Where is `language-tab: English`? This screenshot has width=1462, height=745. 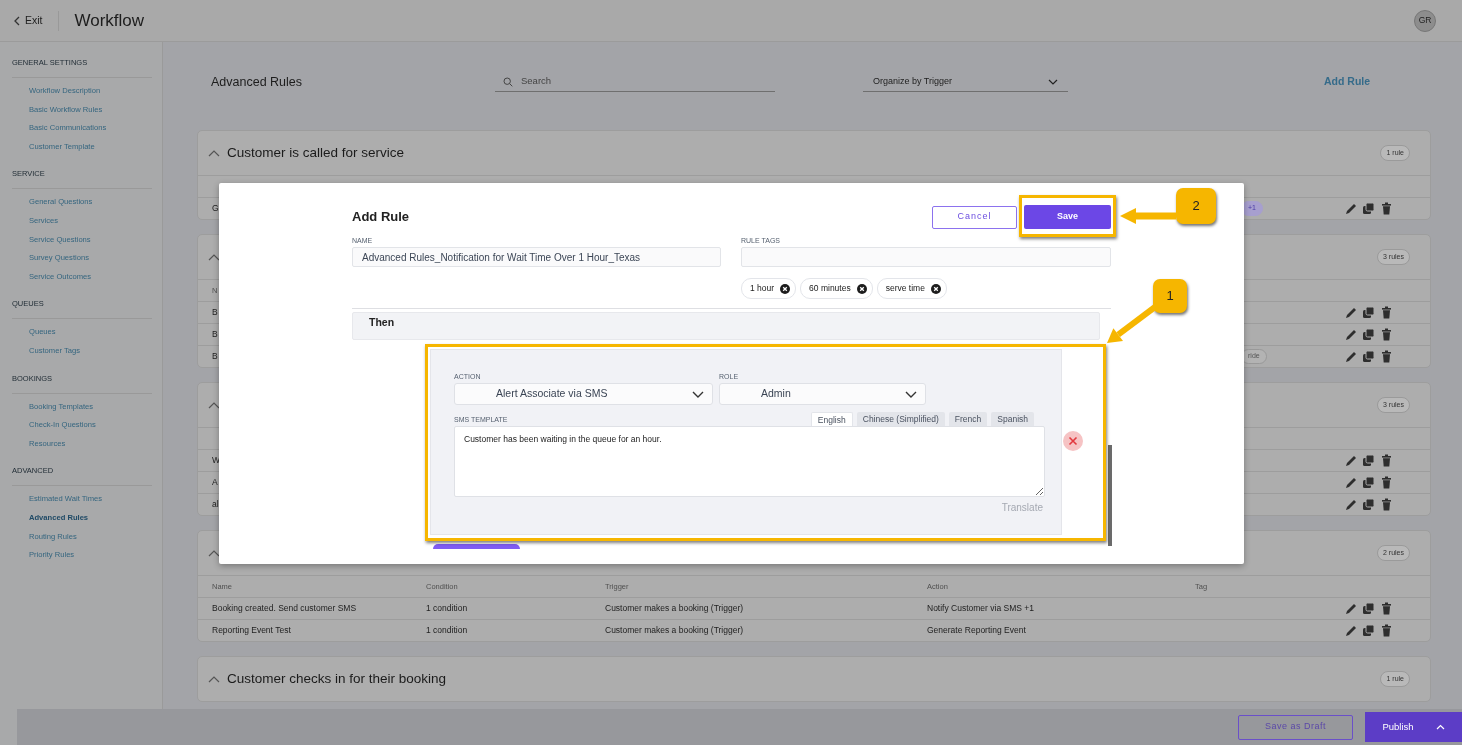
language-tab: English is located at coordinates (831, 419).